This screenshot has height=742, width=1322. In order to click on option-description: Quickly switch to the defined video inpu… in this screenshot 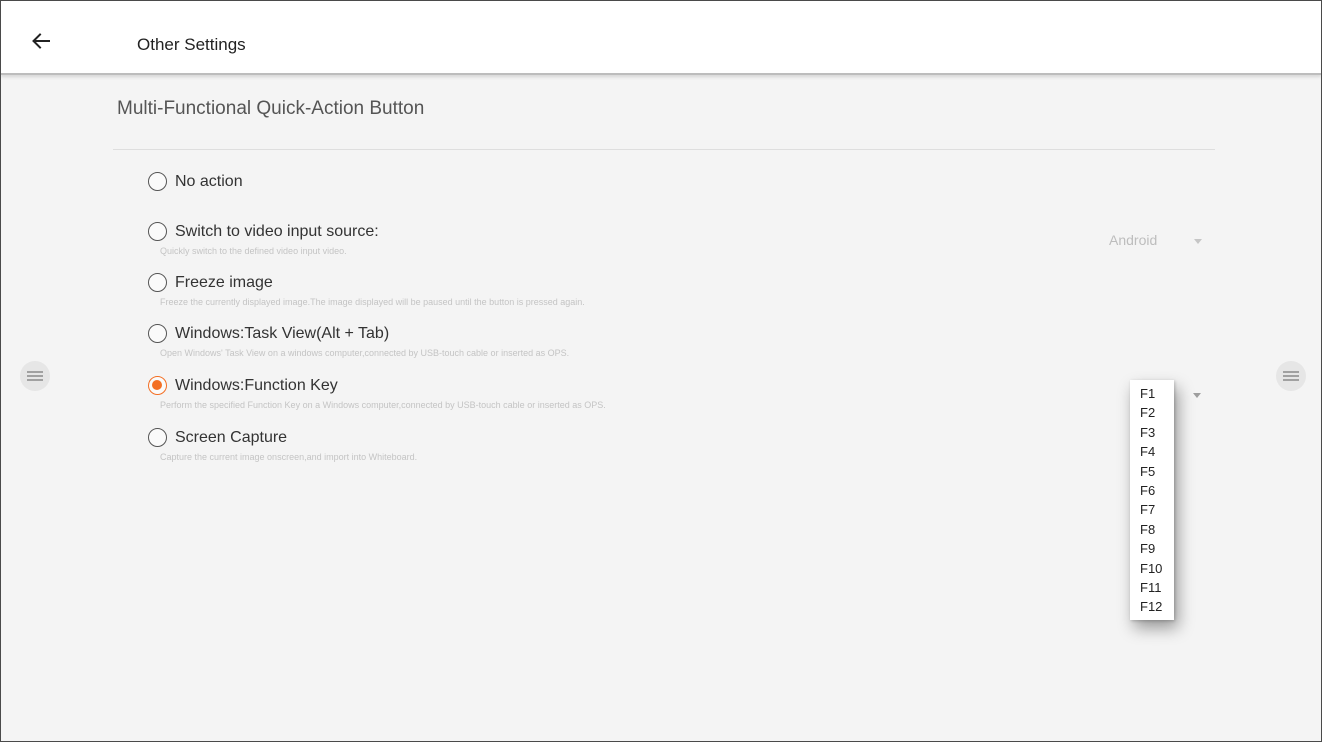, I will do `click(253, 251)`.